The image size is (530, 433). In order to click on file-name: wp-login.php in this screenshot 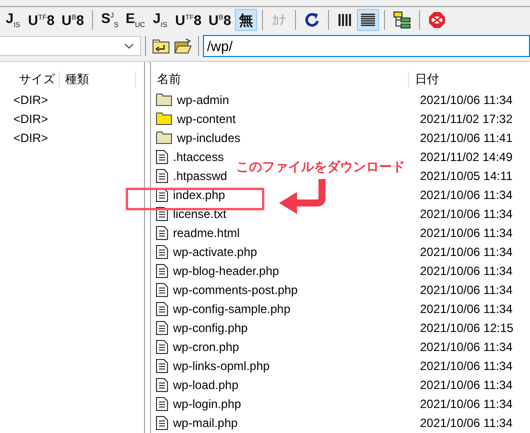, I will do `click(207, 403)`.